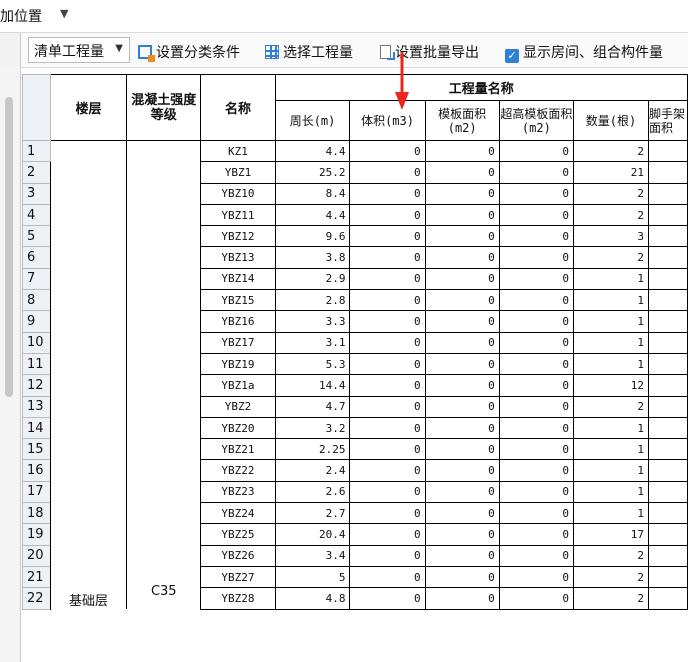 The image size is (688, 662). Describe the element at coordinates (611, 534) in the screenshot. I see `count-cell: 17` at that location.